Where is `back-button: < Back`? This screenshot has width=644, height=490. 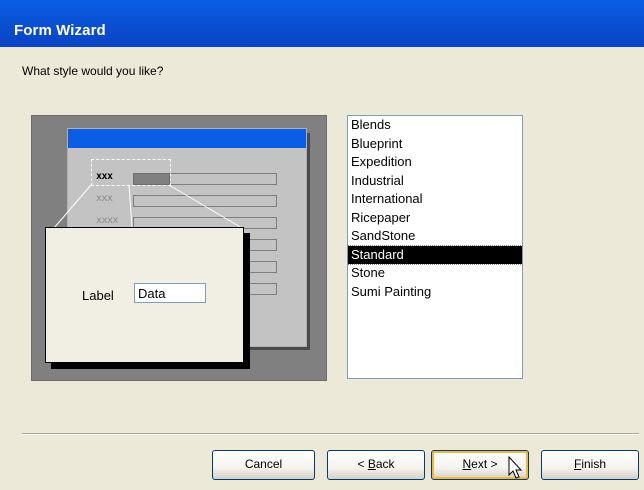
back-button: < Back is located at coordinates (376, 465).